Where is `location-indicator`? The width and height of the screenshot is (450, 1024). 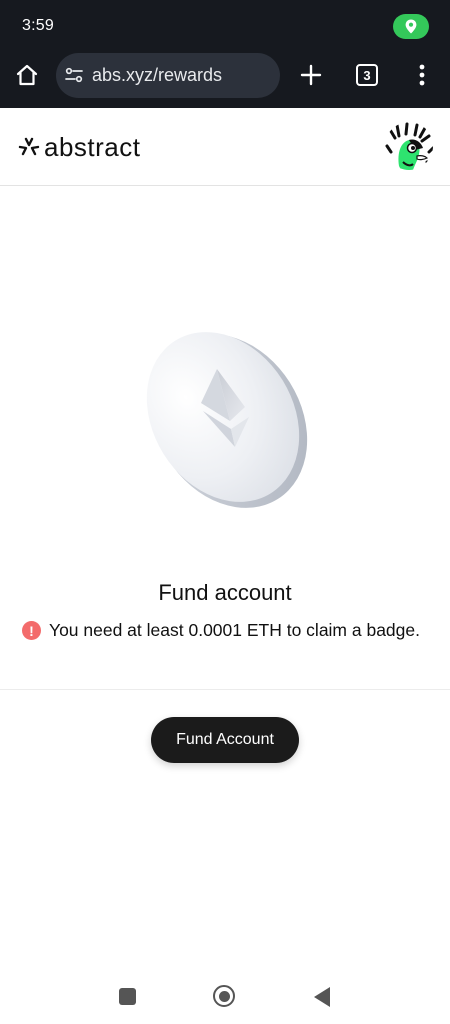 location-indicator is located at coordinates (411, 26).